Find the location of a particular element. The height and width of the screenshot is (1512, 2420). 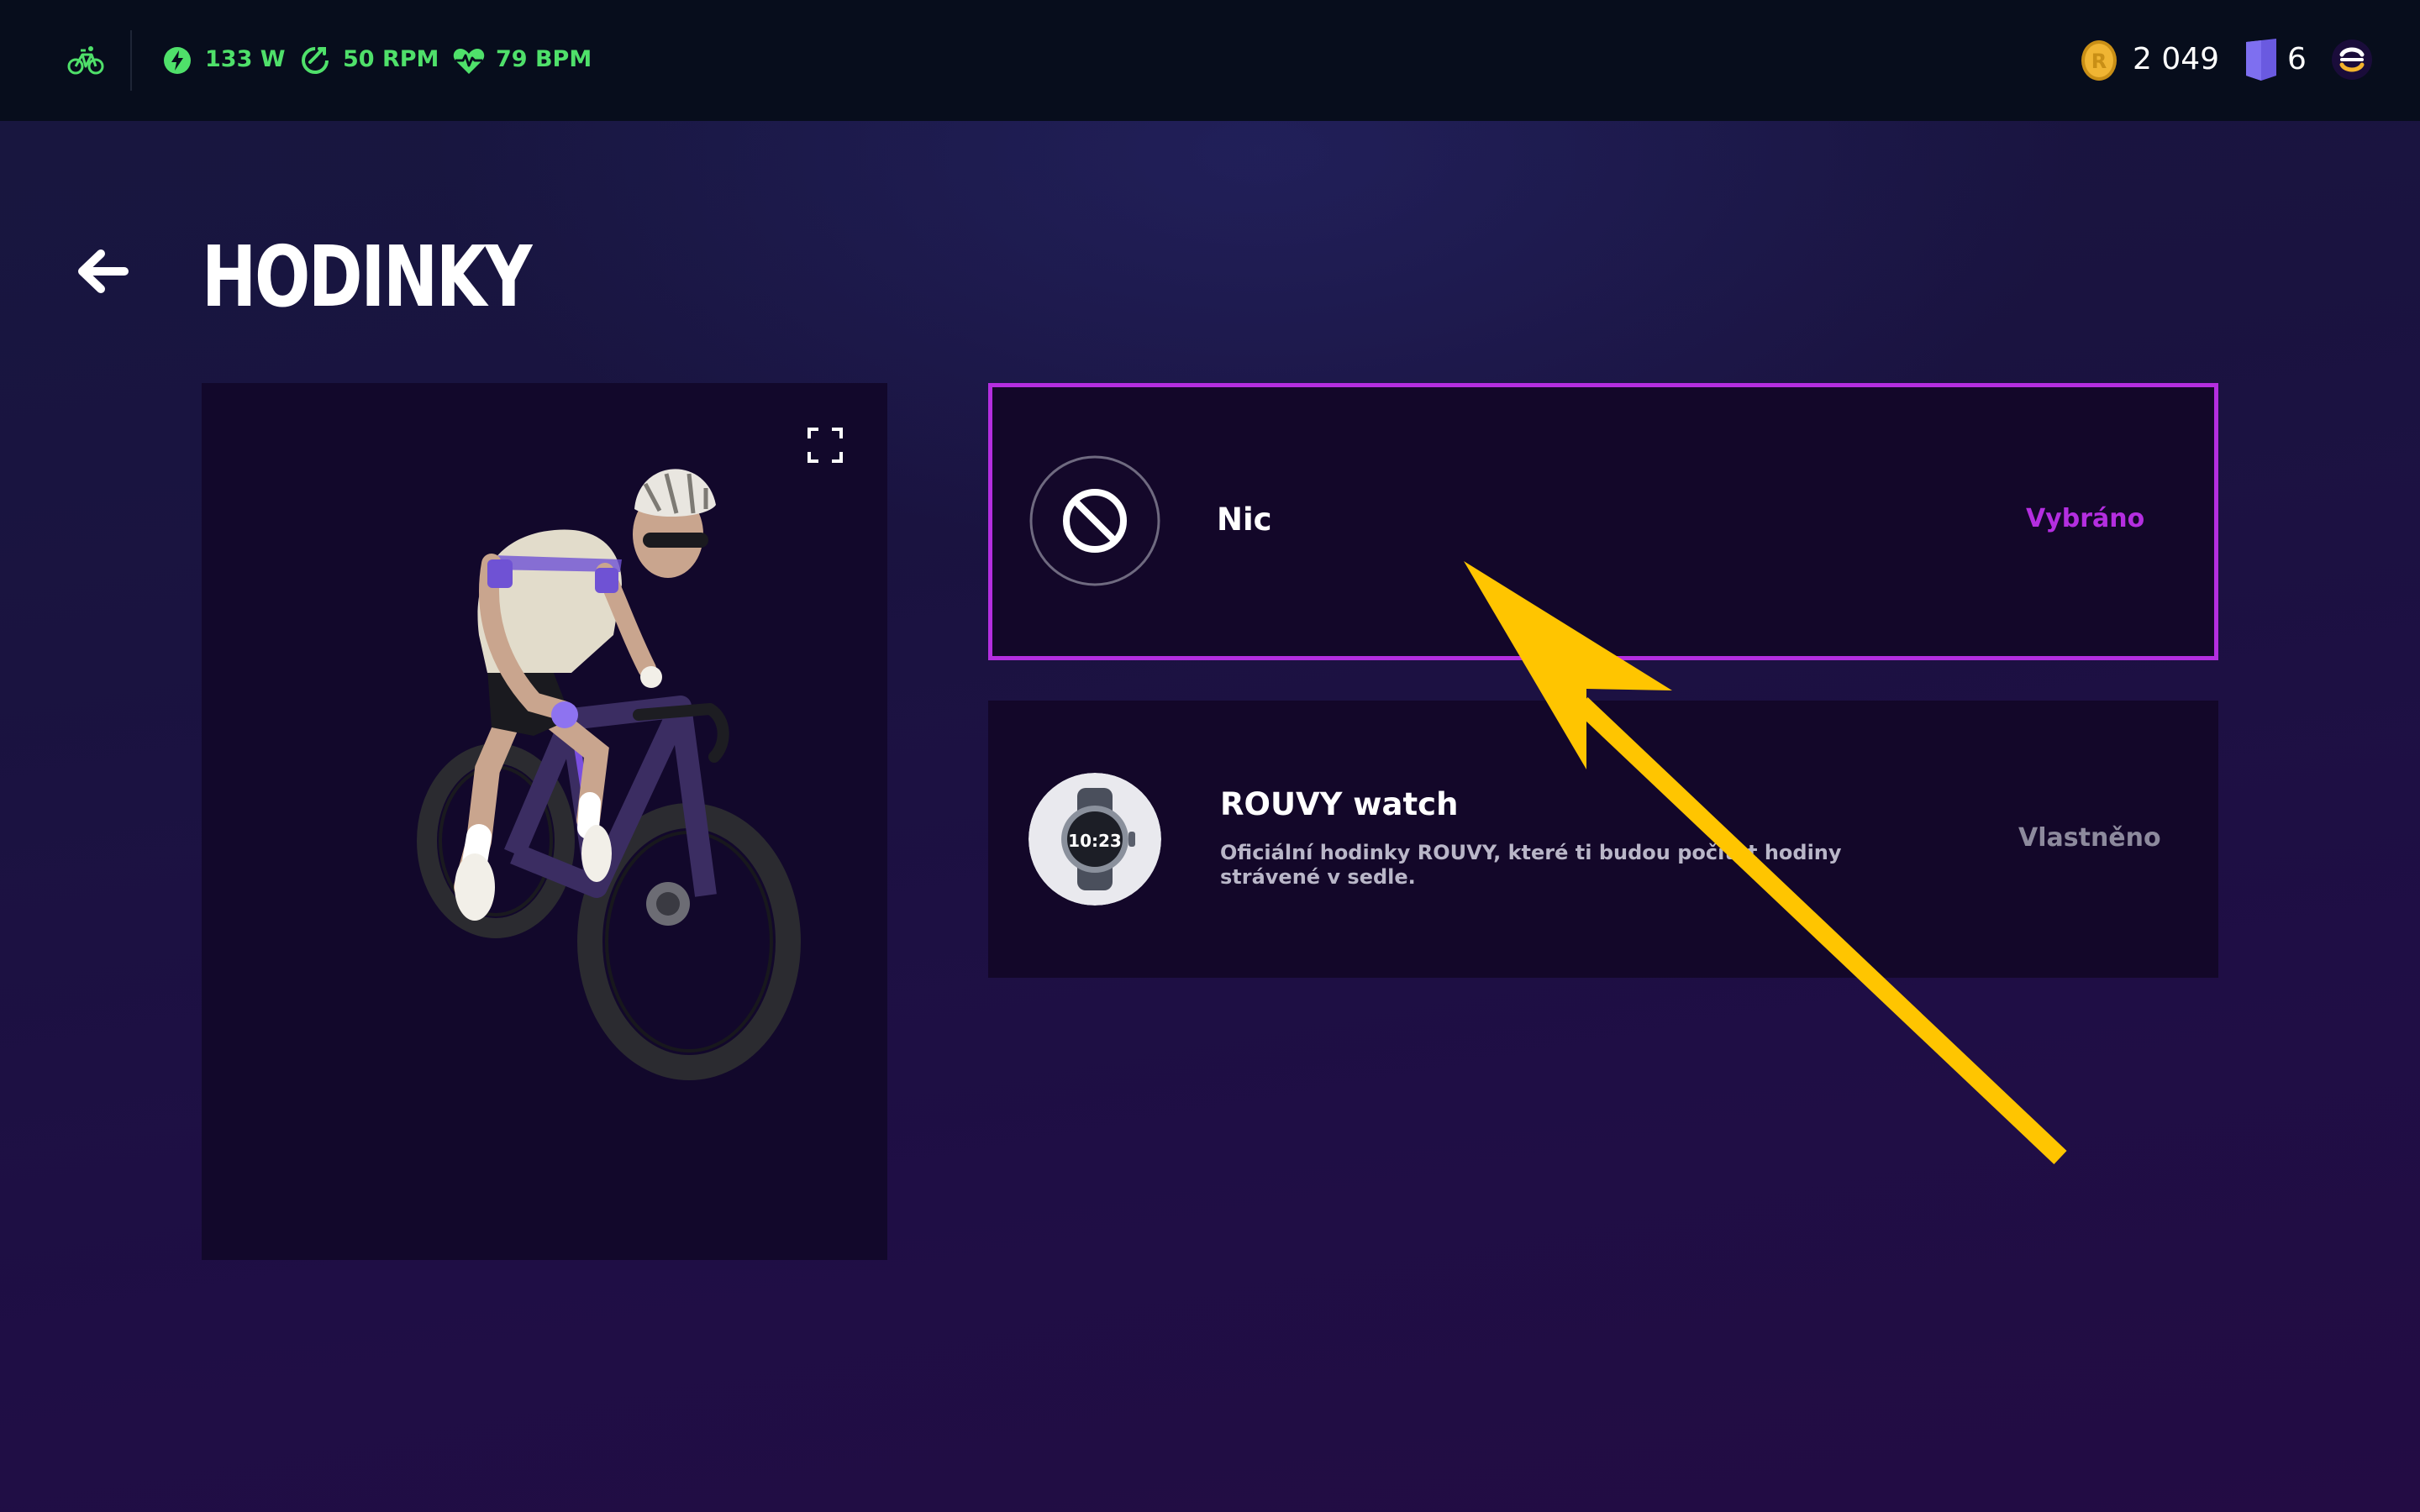

page-title: HODINKY is located at coordinates (367, 277).